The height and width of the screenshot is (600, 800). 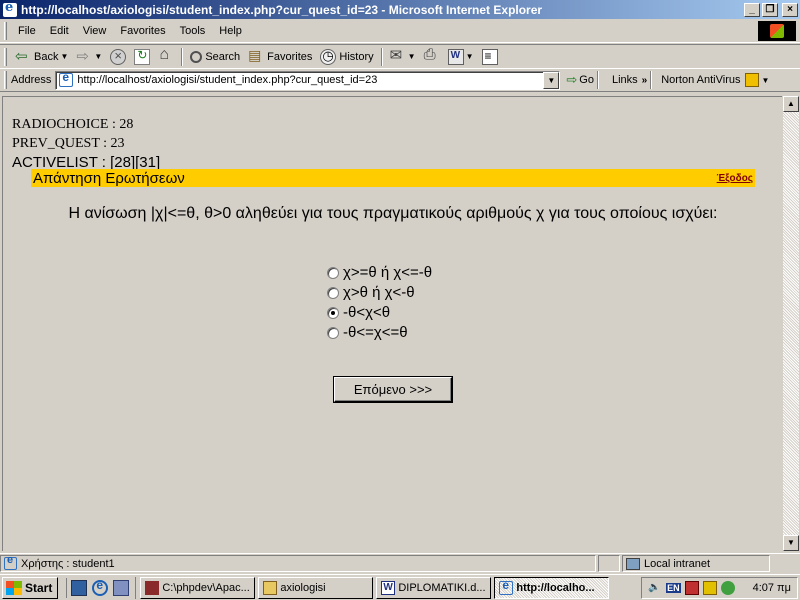 What do you see at coordinates (46, 56) in the screenshot?
I see `back-label: Back` at bounding box center [46, 56].